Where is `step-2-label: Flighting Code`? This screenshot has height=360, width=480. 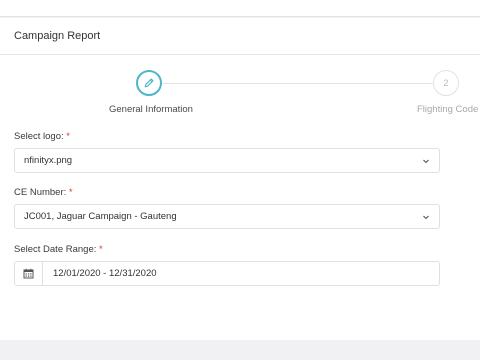 step-2-label: Flighting Code is located at coordinates (447, 109).